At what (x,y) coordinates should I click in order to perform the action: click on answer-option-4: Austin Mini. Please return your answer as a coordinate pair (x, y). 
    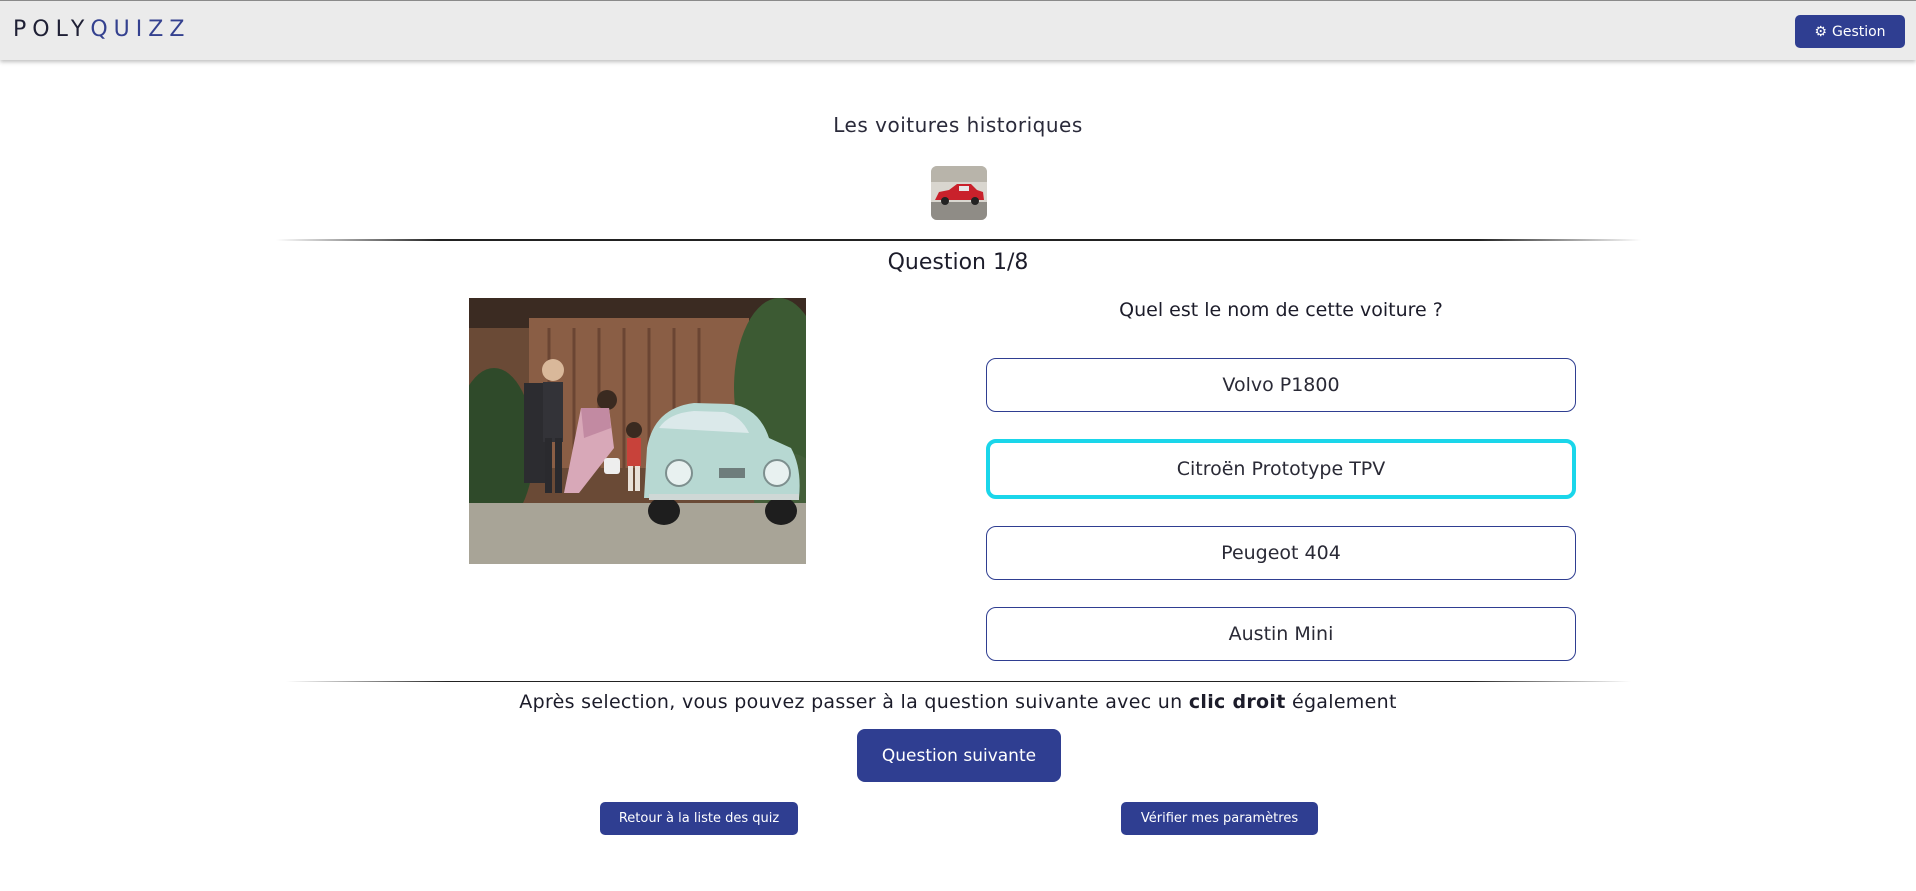
    Looking at the image, I should click on (1281, 634).